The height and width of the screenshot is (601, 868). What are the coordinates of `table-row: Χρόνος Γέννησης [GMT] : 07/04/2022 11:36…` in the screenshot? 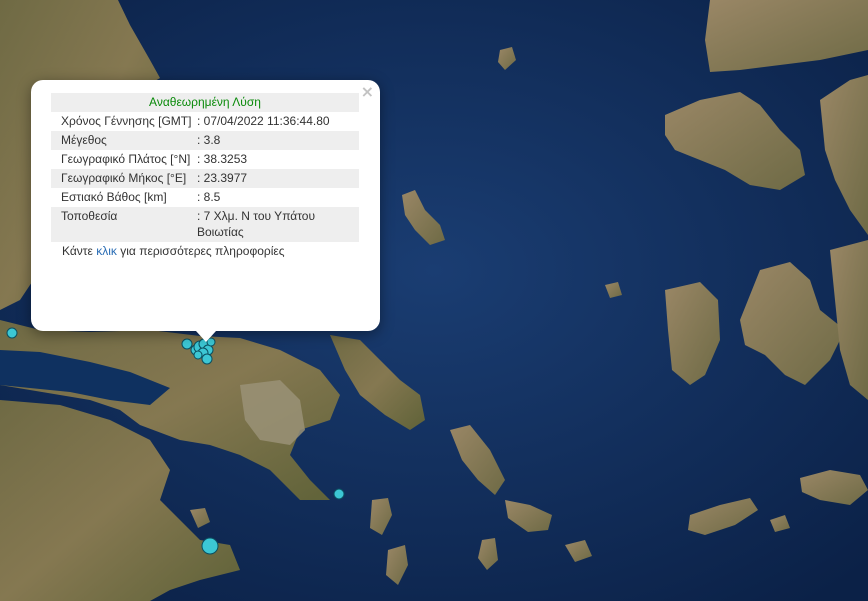 It's located at (205, 121).